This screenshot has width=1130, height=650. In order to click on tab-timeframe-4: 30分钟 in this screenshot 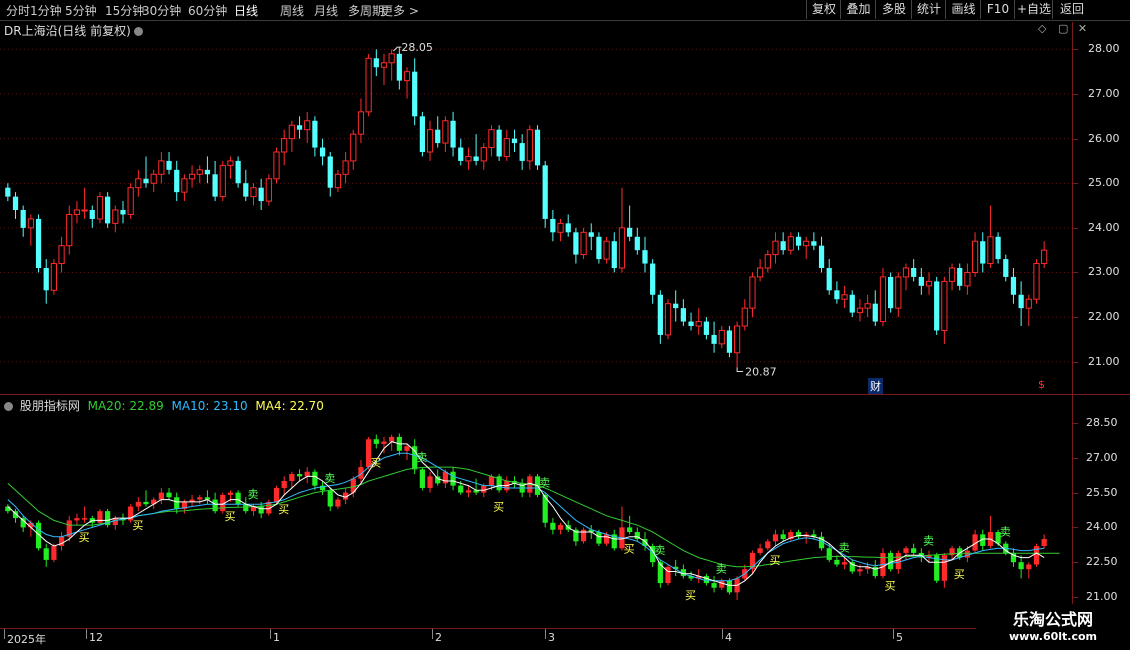, I will do `click(161, 10)`.